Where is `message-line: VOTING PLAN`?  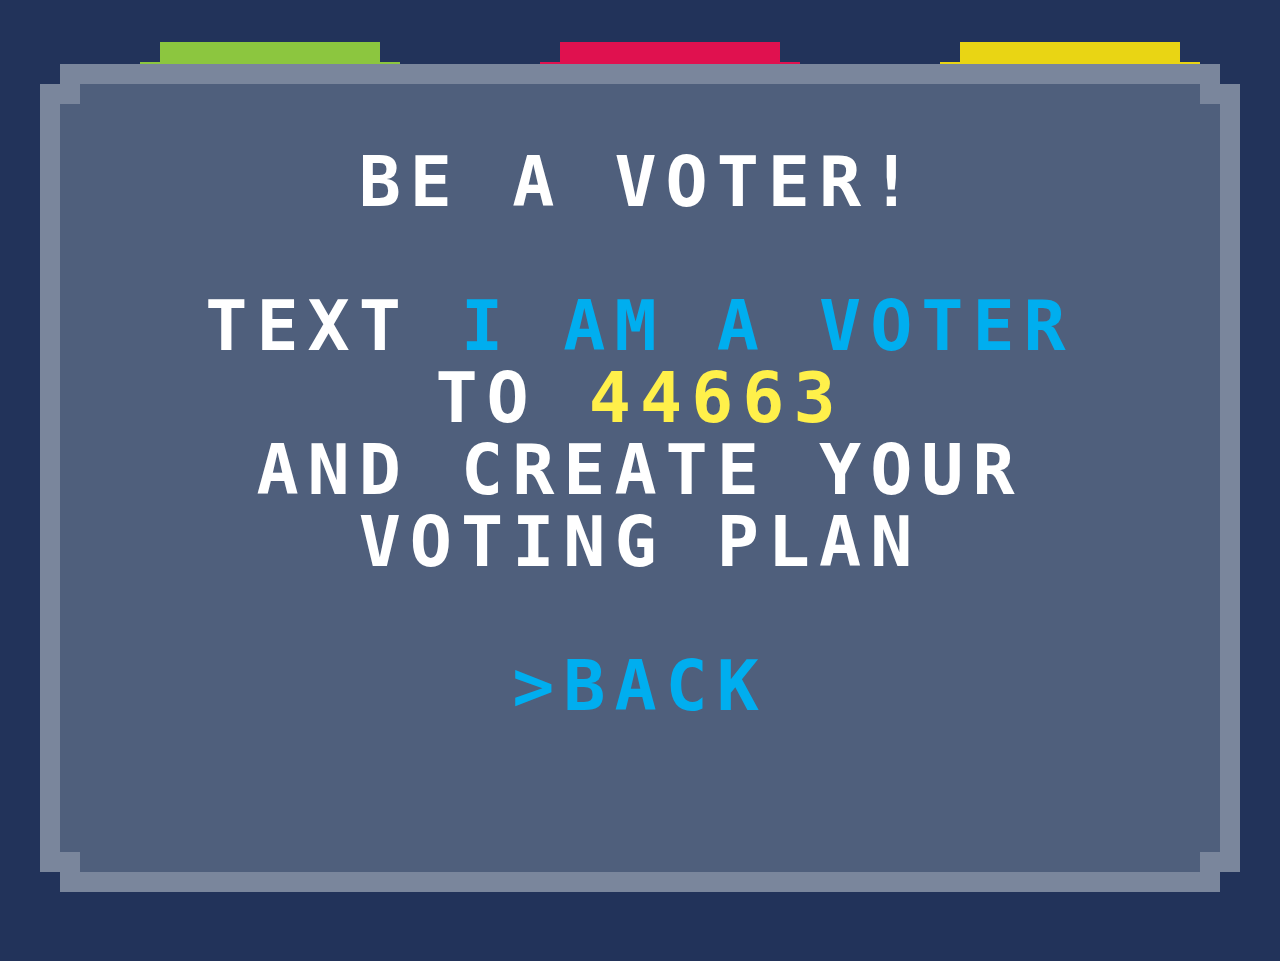 message-line: VOTING PLAN is located at coordinates (640, 542).